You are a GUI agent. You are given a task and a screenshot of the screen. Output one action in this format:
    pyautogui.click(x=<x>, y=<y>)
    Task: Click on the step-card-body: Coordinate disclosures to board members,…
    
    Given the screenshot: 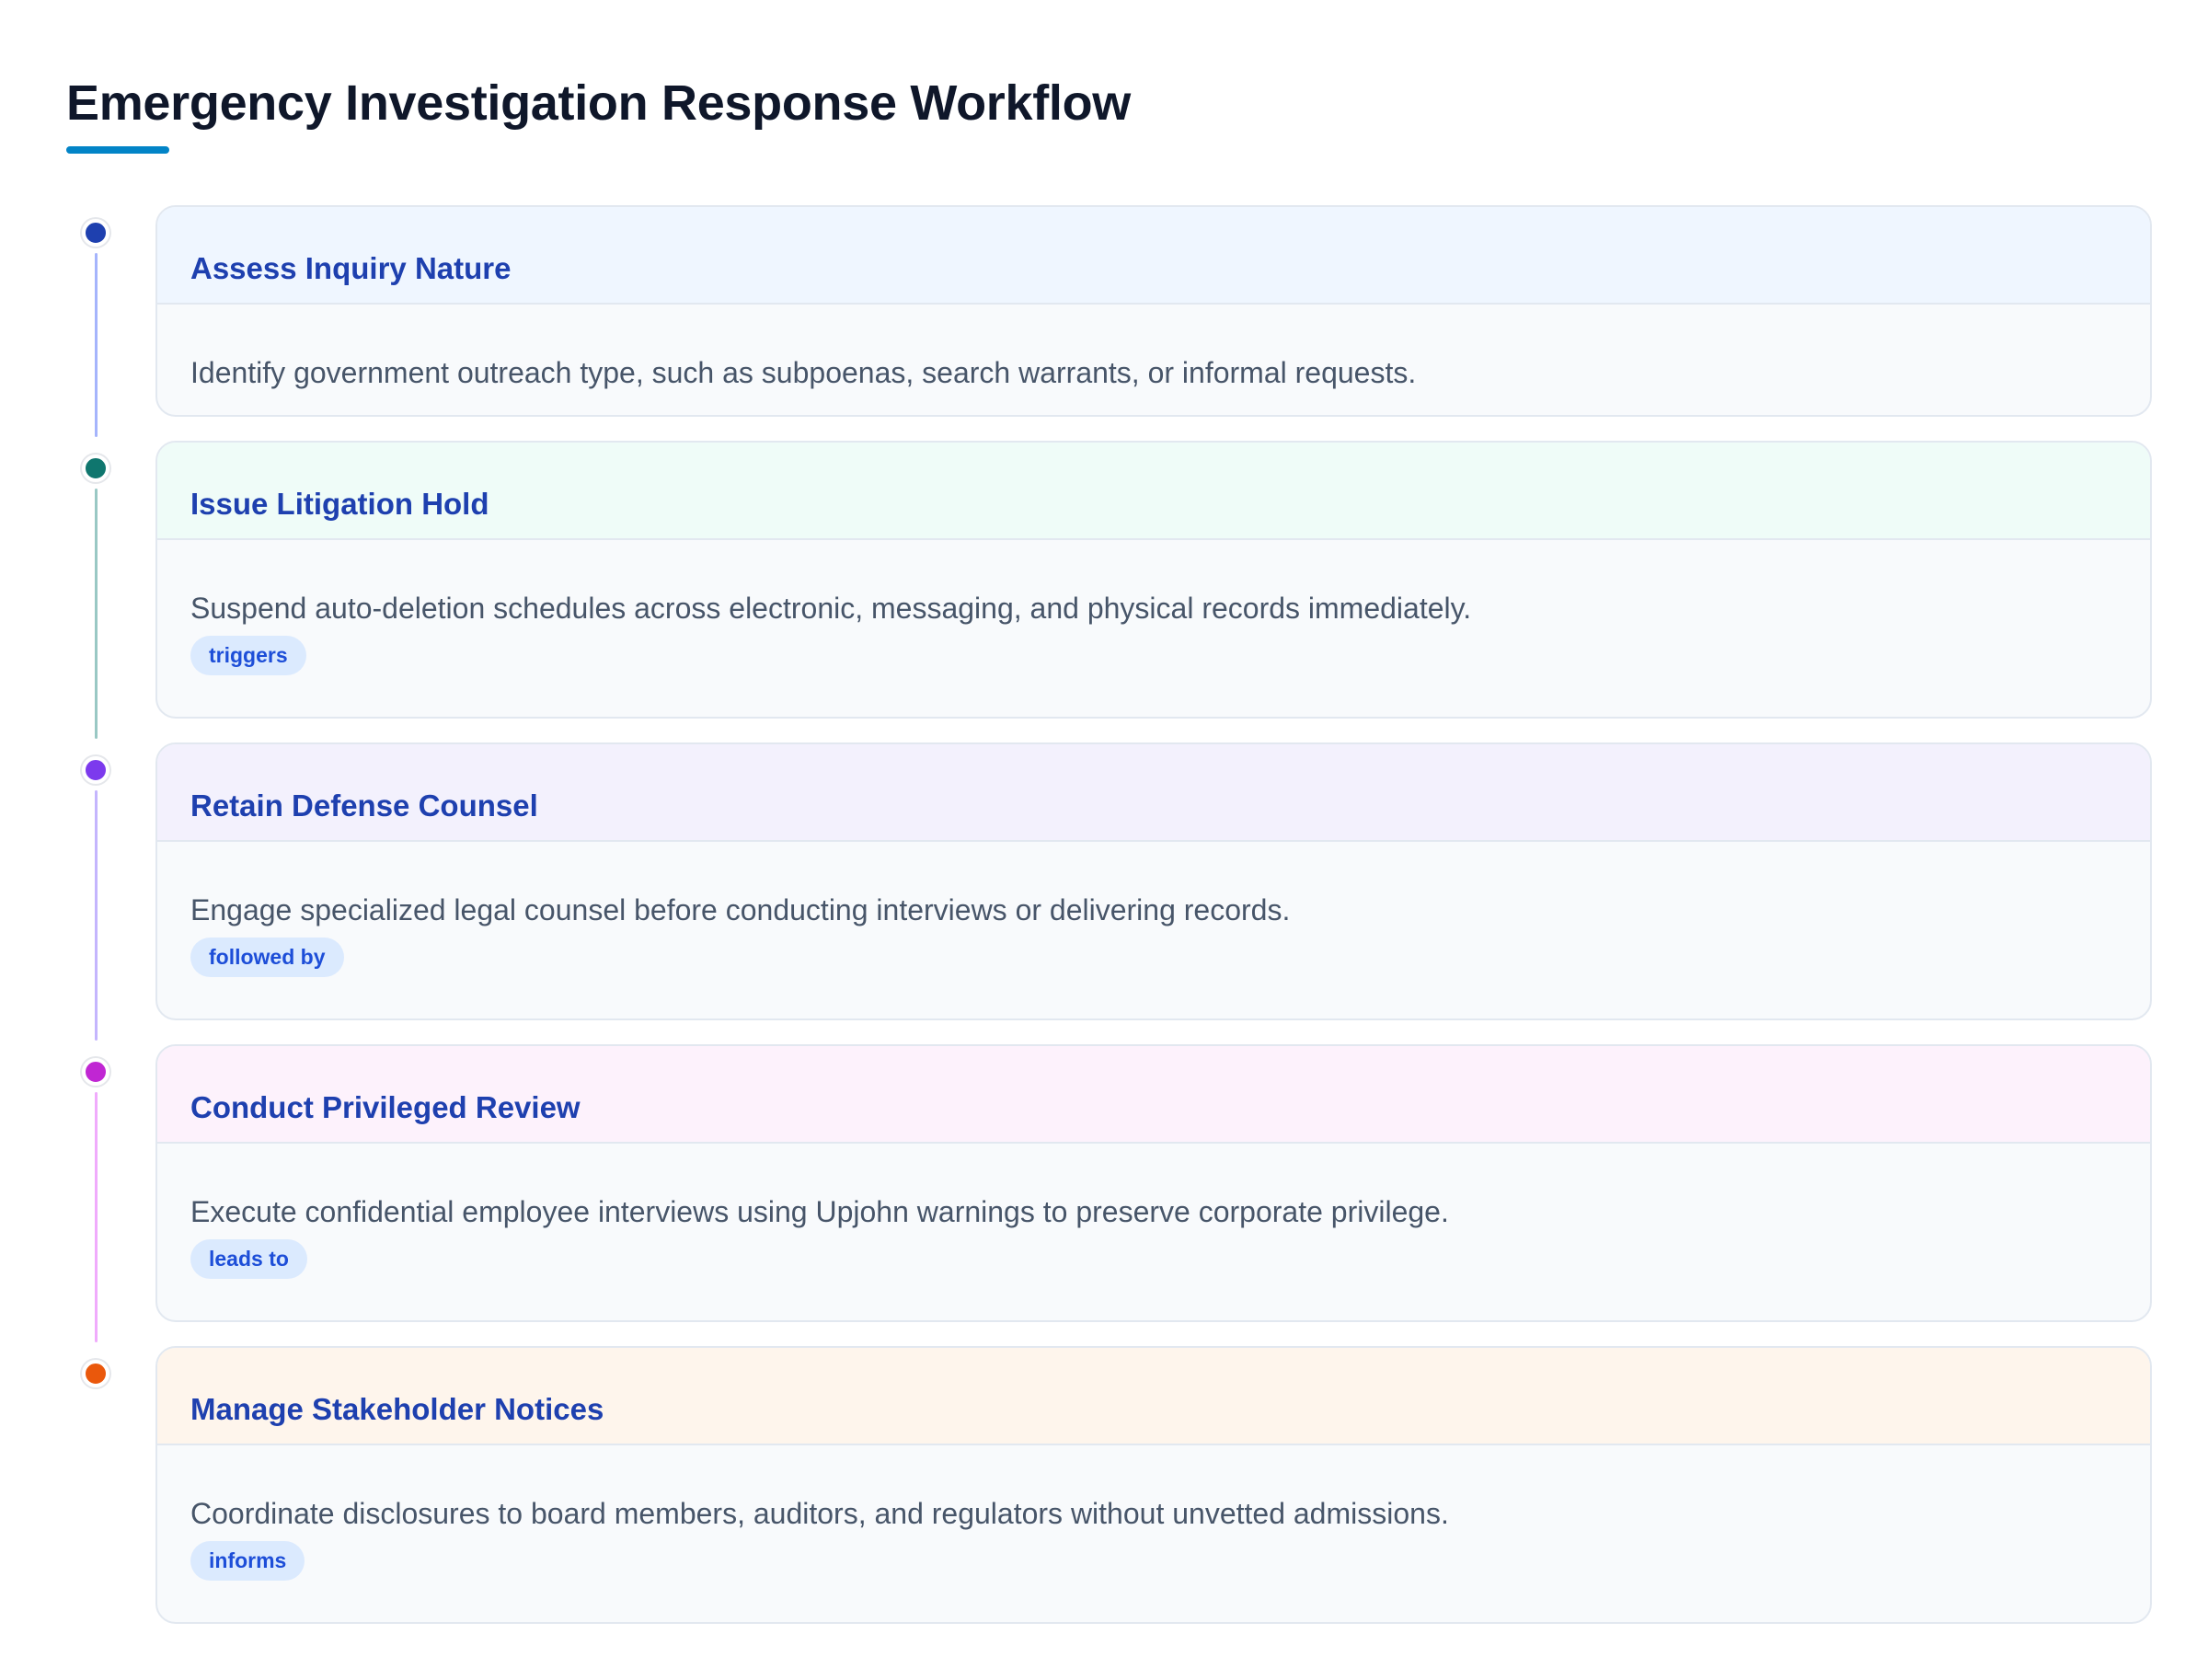 What is the action you would take?
    pyautogui.click(x=1153, y=1513)
    